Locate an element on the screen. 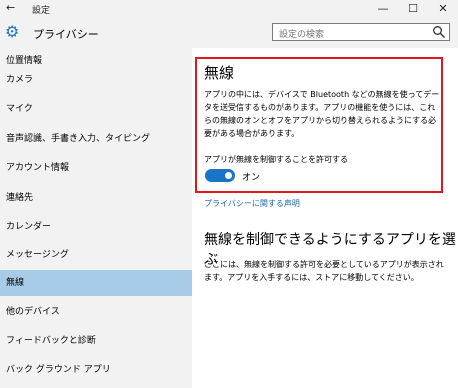  toggle-state-label: オン is located at coordinates (251, 178).